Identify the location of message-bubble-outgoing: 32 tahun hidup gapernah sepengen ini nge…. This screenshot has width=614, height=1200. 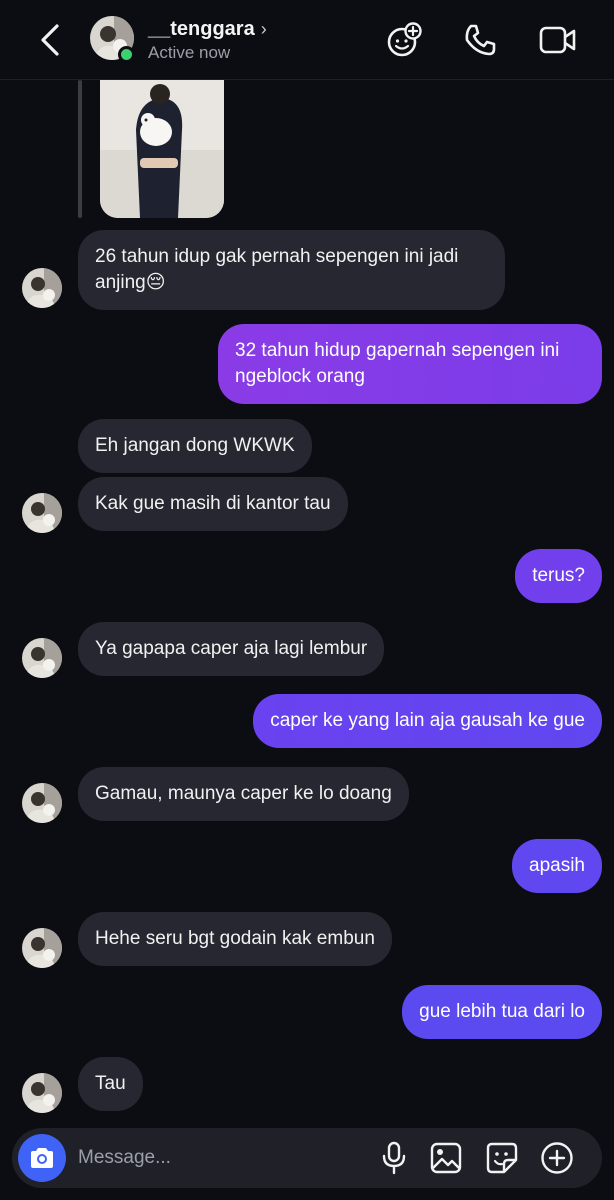
(410, 364).